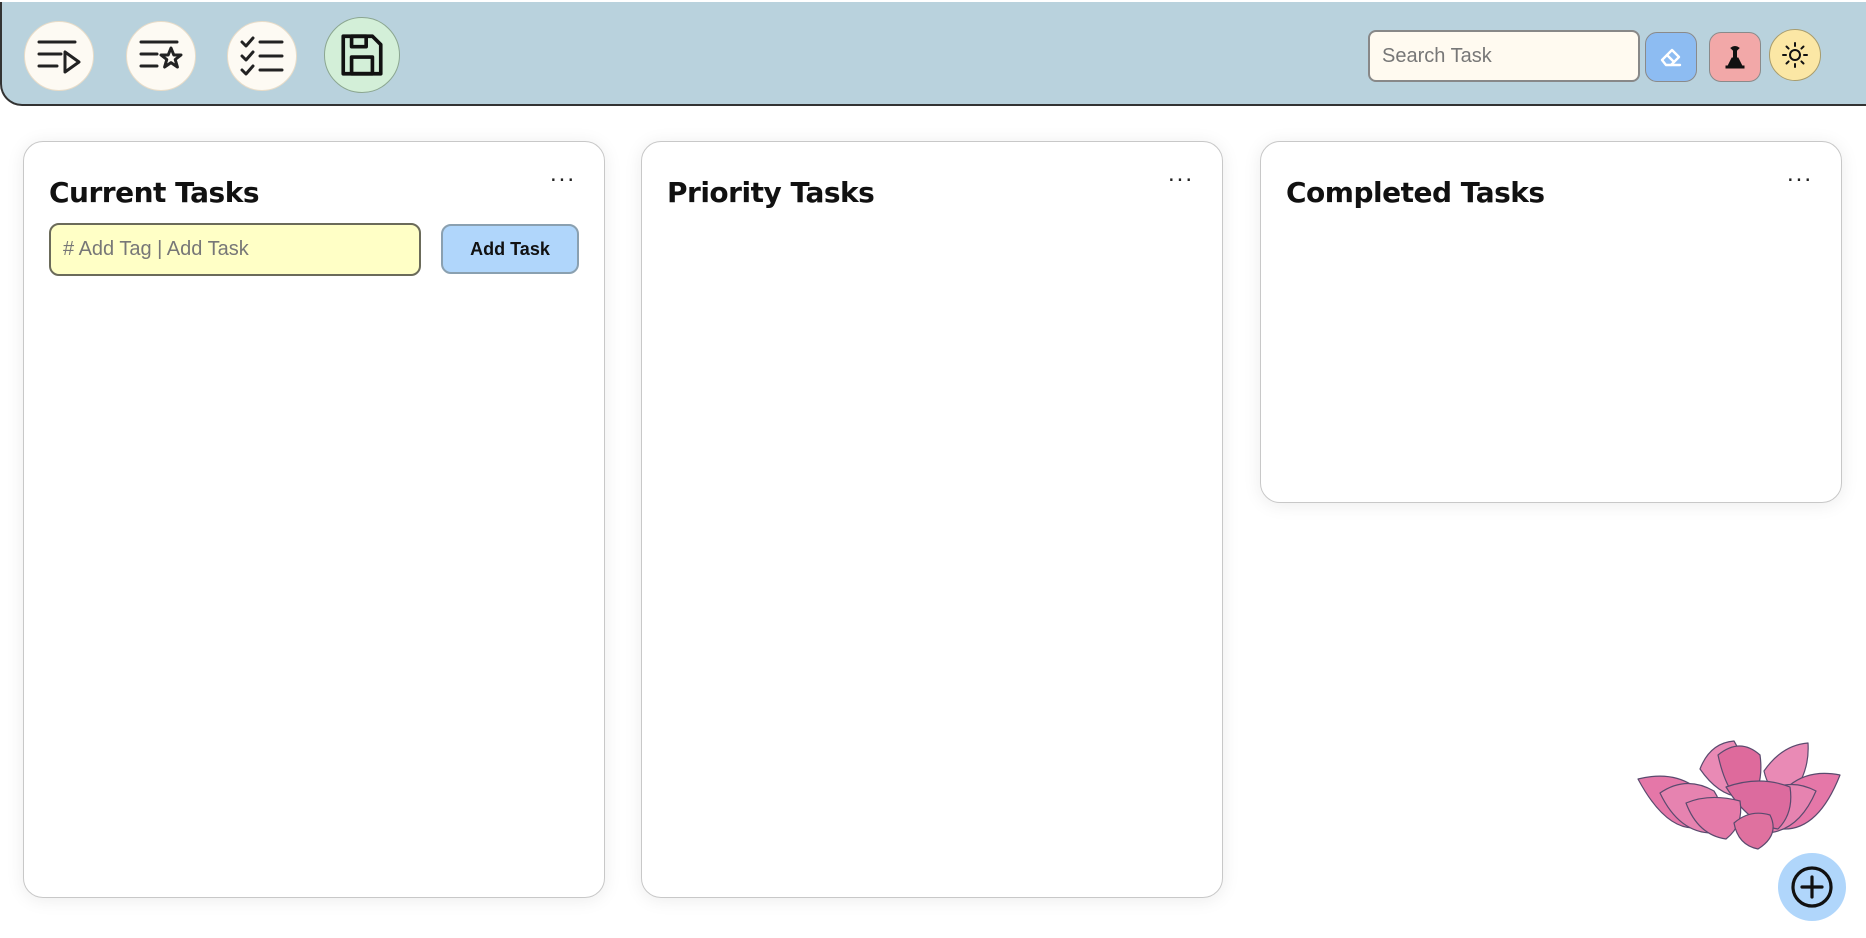 This screenshot has height=938, width=1866. Describe the element at coordinates (1504, 56) in the screenshot. I see `search-input` at that location.